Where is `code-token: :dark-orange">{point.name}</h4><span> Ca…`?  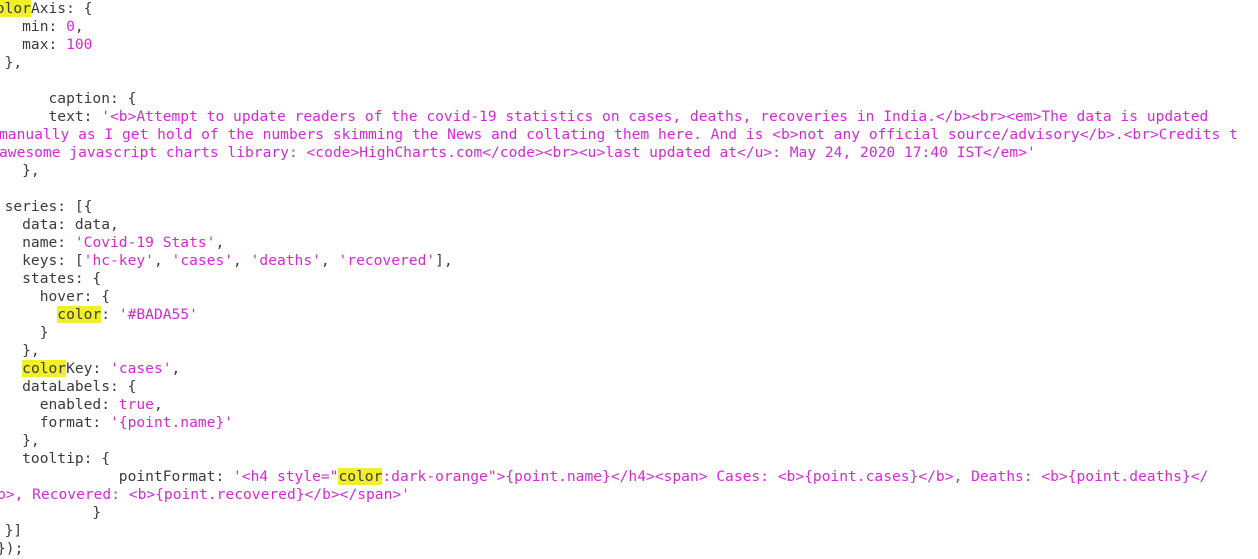
code-token: :dark-orange">{point.name}</h4><span> Ca… is located at coordinates (795, 476).